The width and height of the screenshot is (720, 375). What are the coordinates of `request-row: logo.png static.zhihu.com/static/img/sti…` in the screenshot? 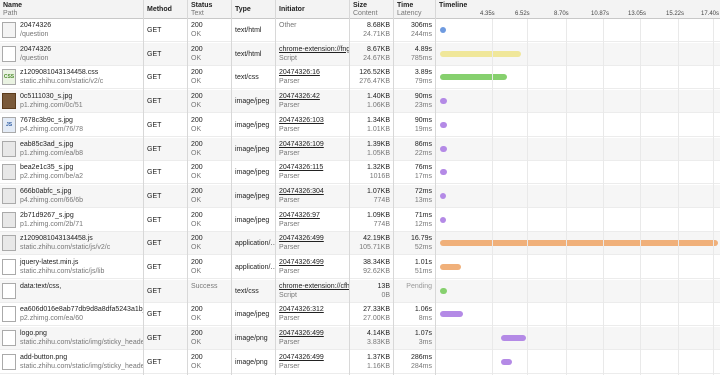 It's located at (360, 339).